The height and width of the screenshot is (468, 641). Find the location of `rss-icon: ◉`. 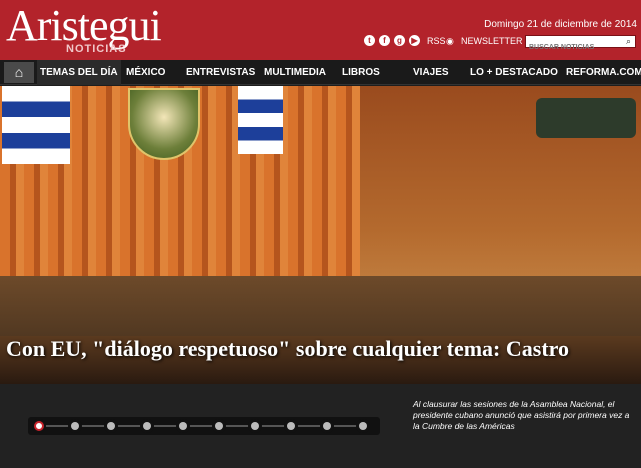

rss-icon: ◉ is located at coordinates (450, 41).